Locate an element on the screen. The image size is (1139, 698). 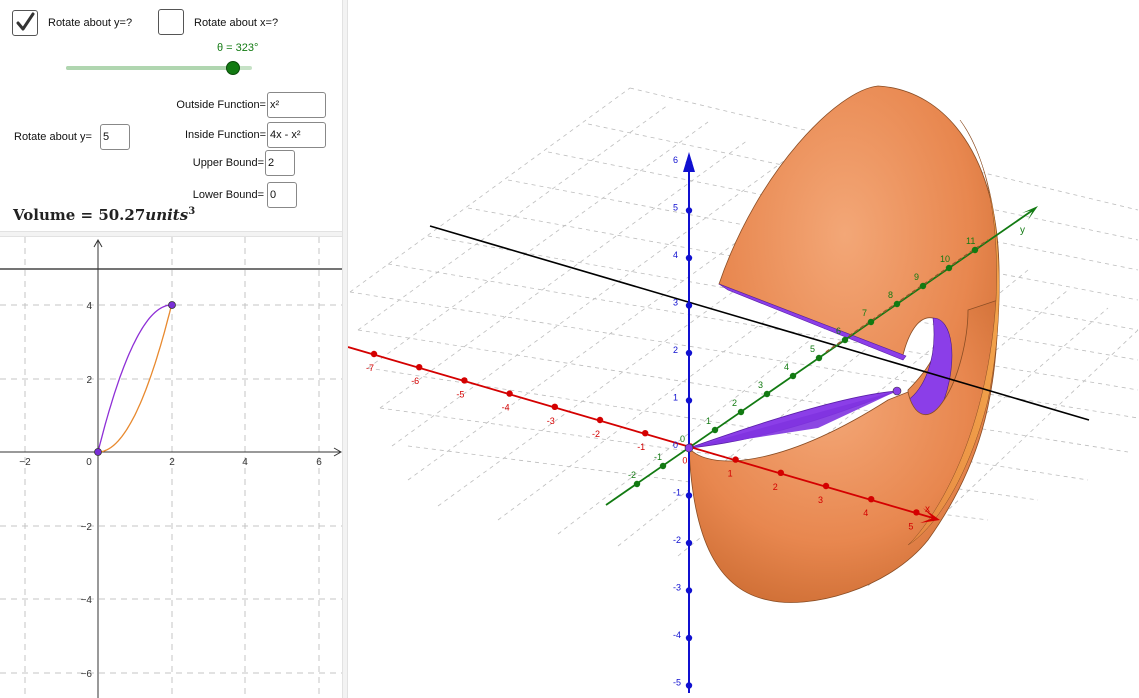
x-axis-tick-label: -3 is located at coordinates (551, 421).